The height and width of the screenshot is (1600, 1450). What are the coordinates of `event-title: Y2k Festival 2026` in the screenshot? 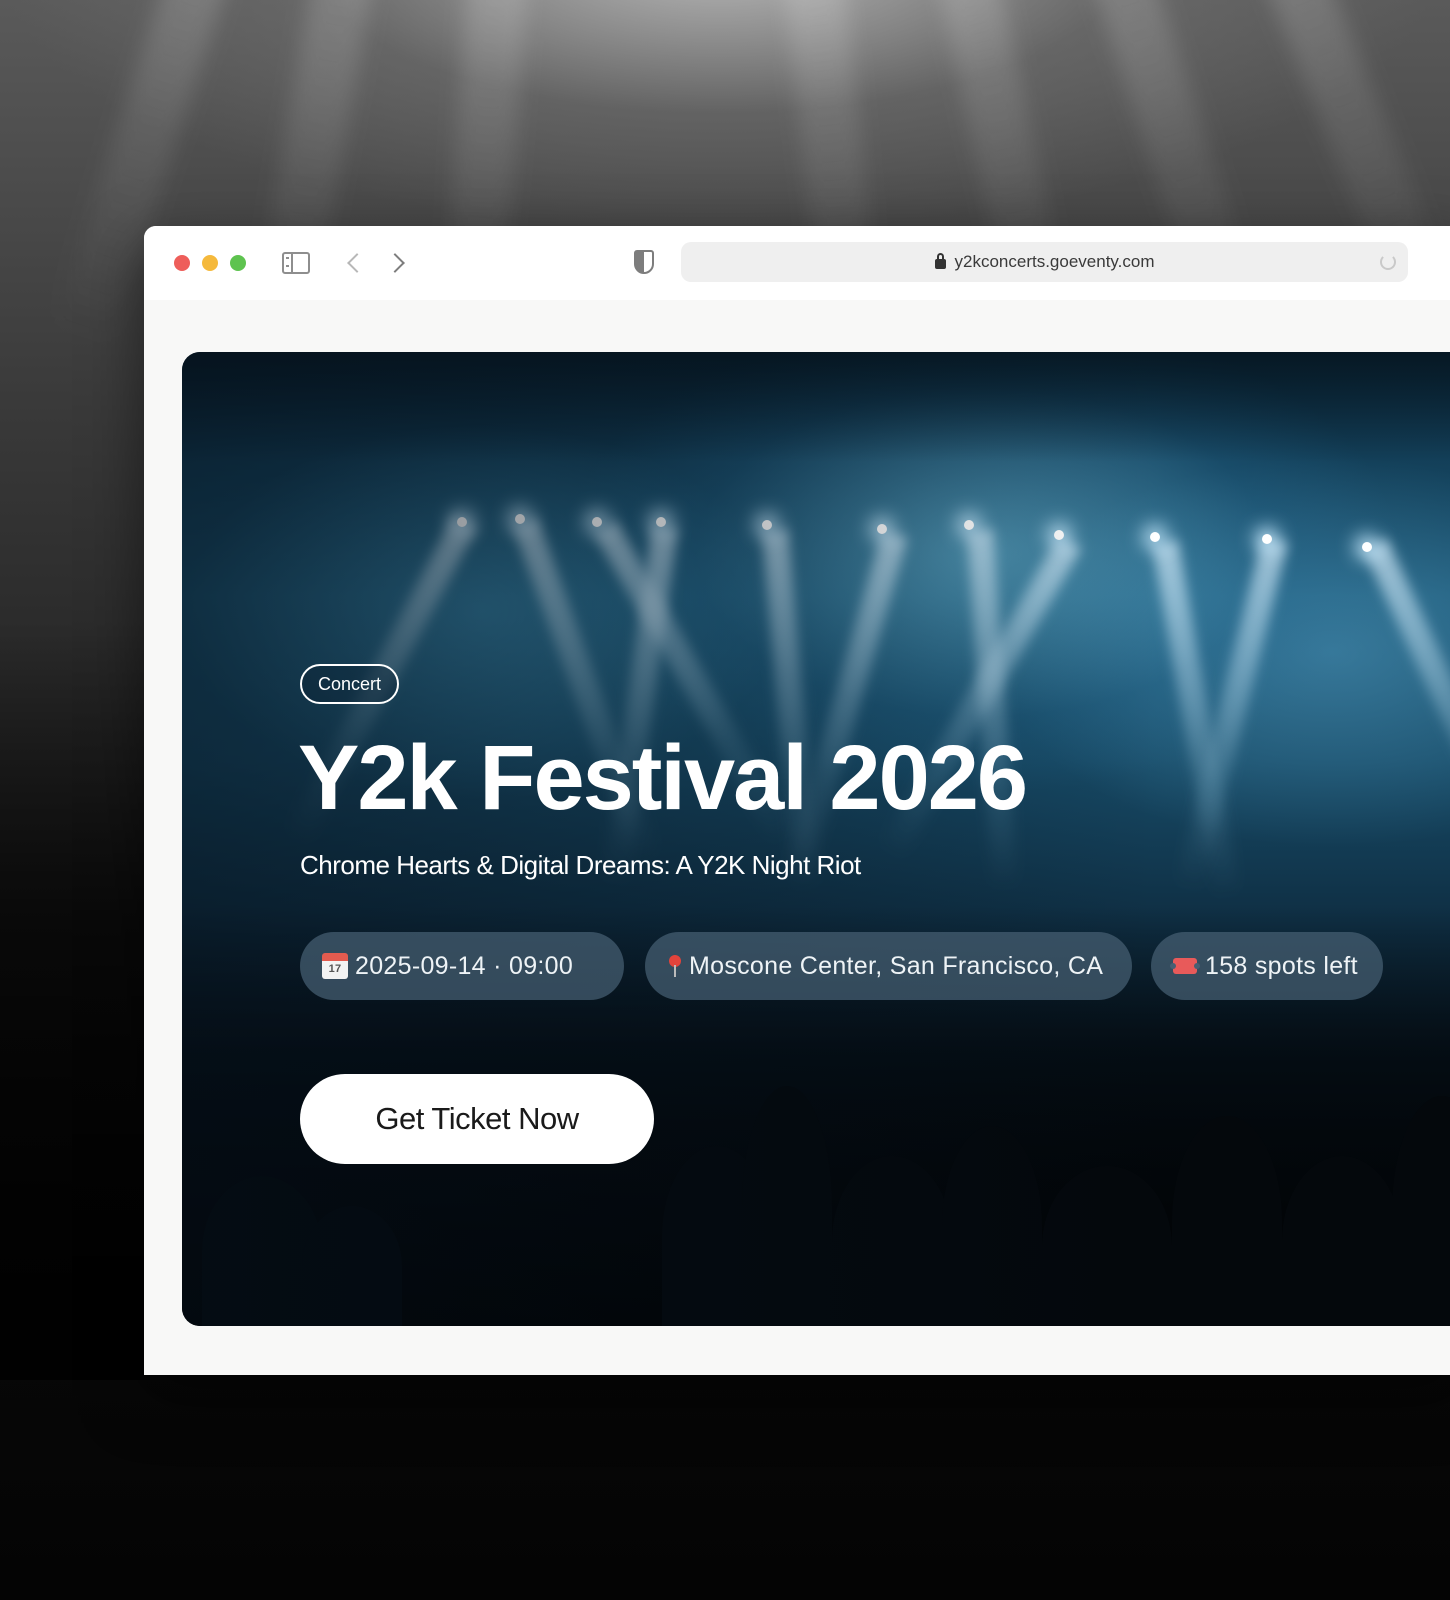 It's located at (663, 778).